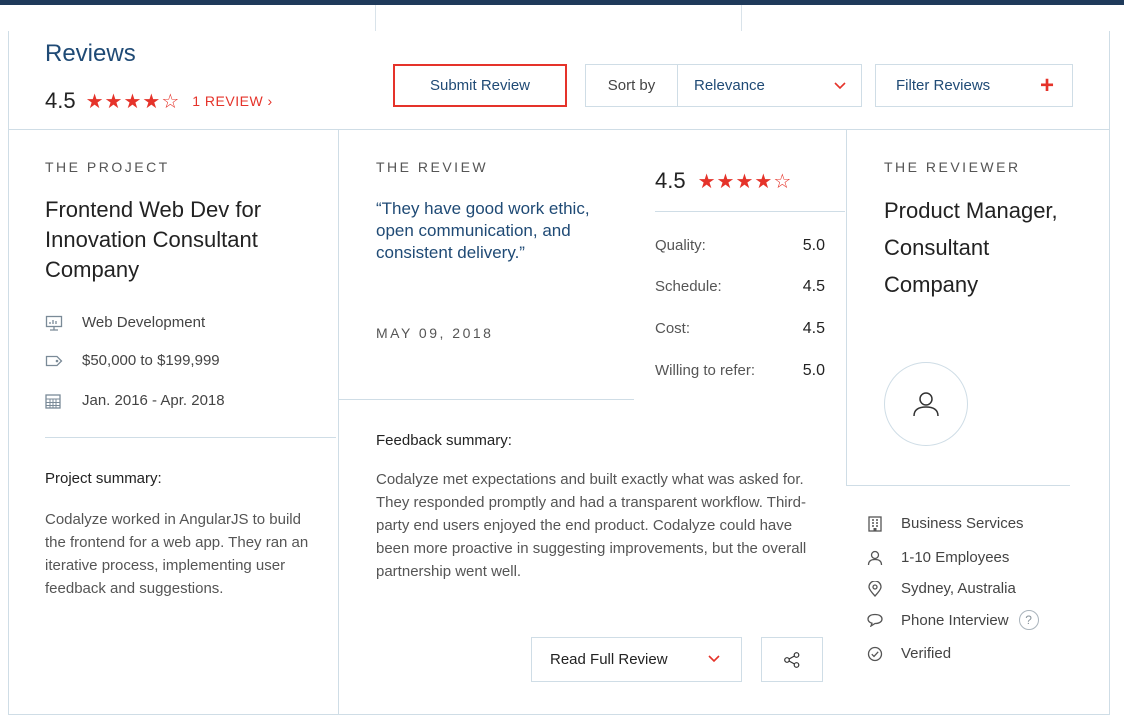 This screenshot has height=716, width=1124. I want to click on project-section-label: THE PROJECT, so click(107, 167).